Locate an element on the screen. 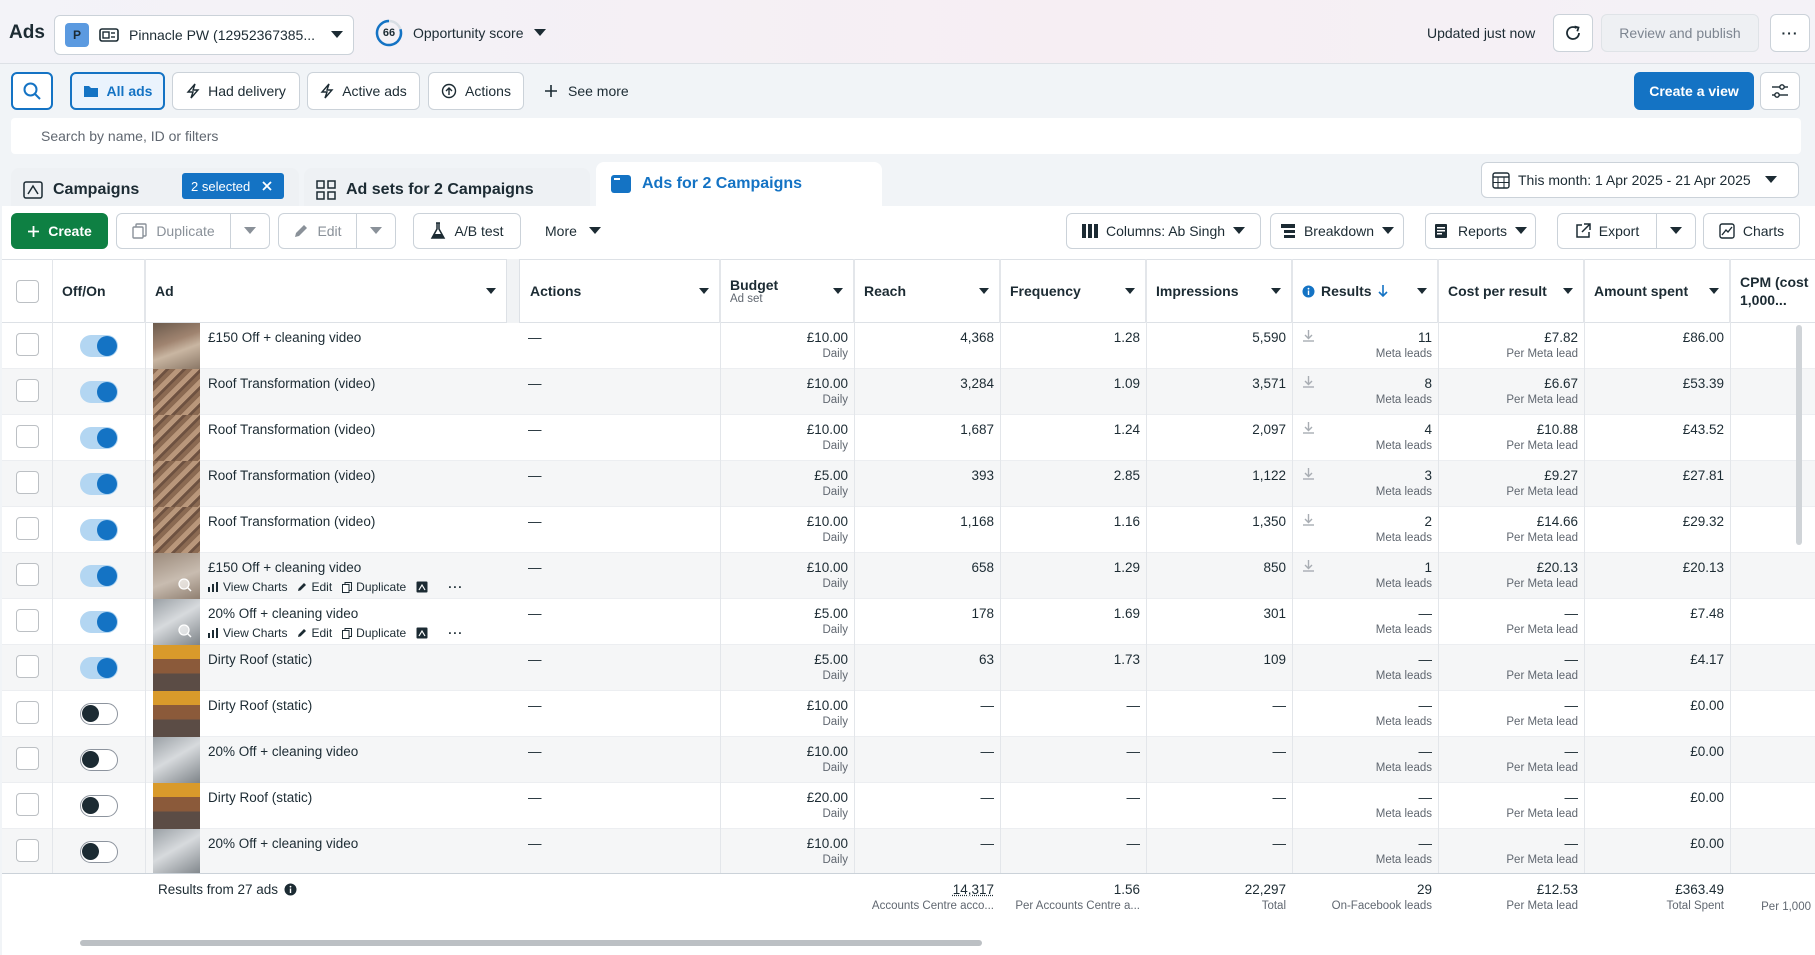 Image resolution: width=1815 pixels, height=955 pixels. breakdown-button: Breakdown is located at coordinates (1337, 231).